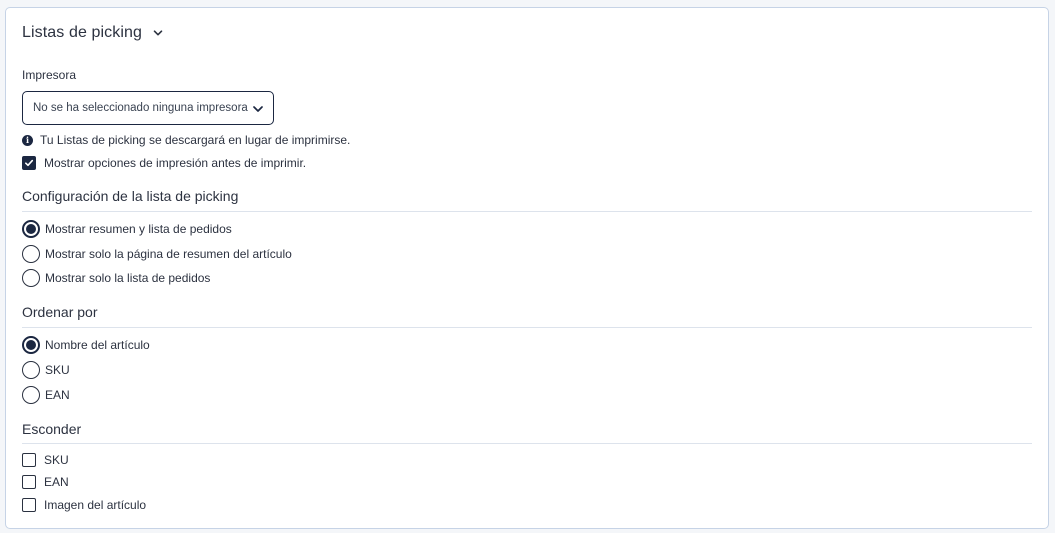 The width and height of the screenshot is (1055, 533). I want to click on config-section-title: Configuración de la lista de picking, so click(130, 196).